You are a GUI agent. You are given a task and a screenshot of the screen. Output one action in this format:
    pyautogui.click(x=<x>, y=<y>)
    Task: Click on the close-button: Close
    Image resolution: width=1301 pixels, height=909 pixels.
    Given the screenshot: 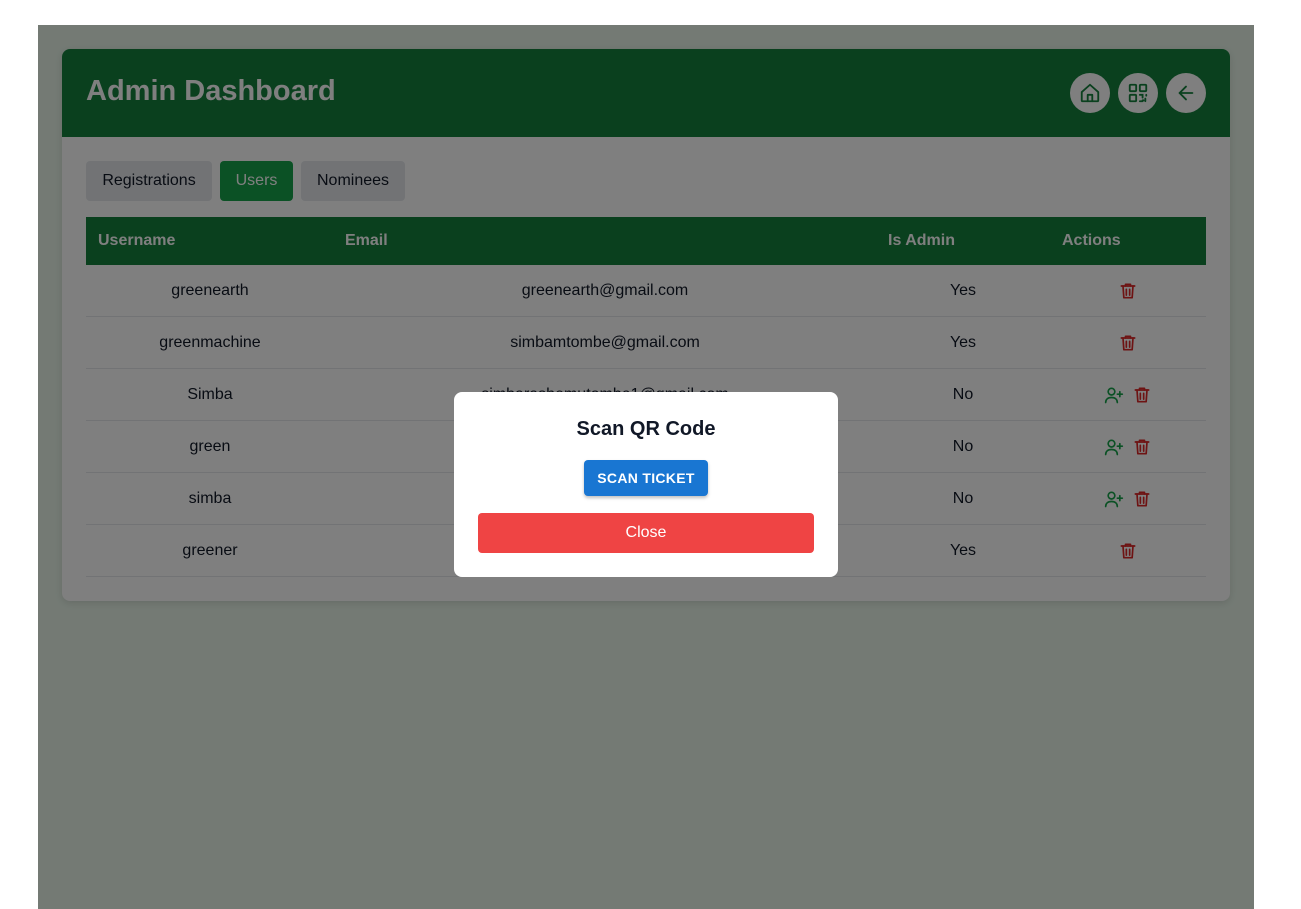 What is the action you would take?
    pyautogui.click(x=646, y=533)
    